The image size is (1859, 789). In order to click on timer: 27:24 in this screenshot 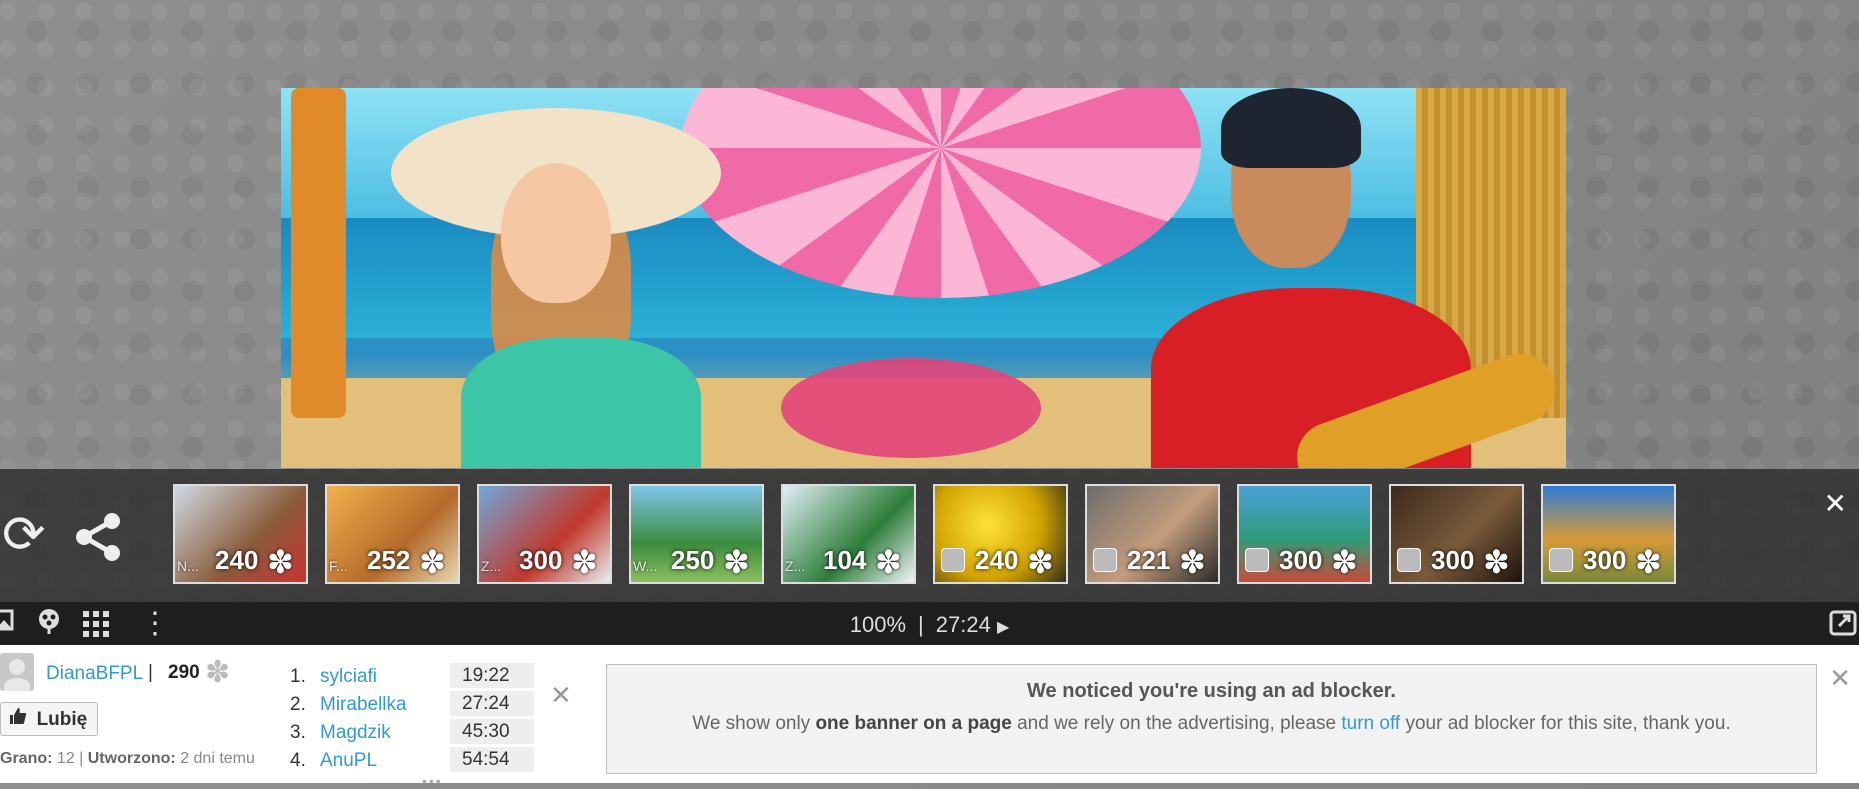, I will do `click(963, 624)`.